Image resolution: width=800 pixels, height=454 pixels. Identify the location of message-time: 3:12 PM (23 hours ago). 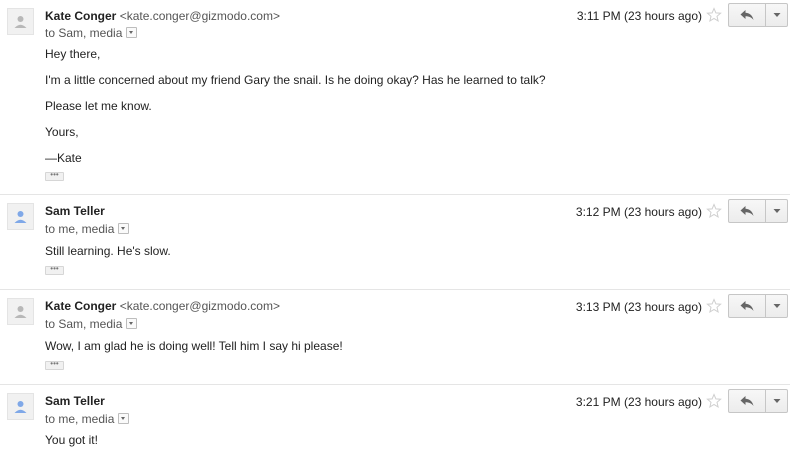
(639, 212).